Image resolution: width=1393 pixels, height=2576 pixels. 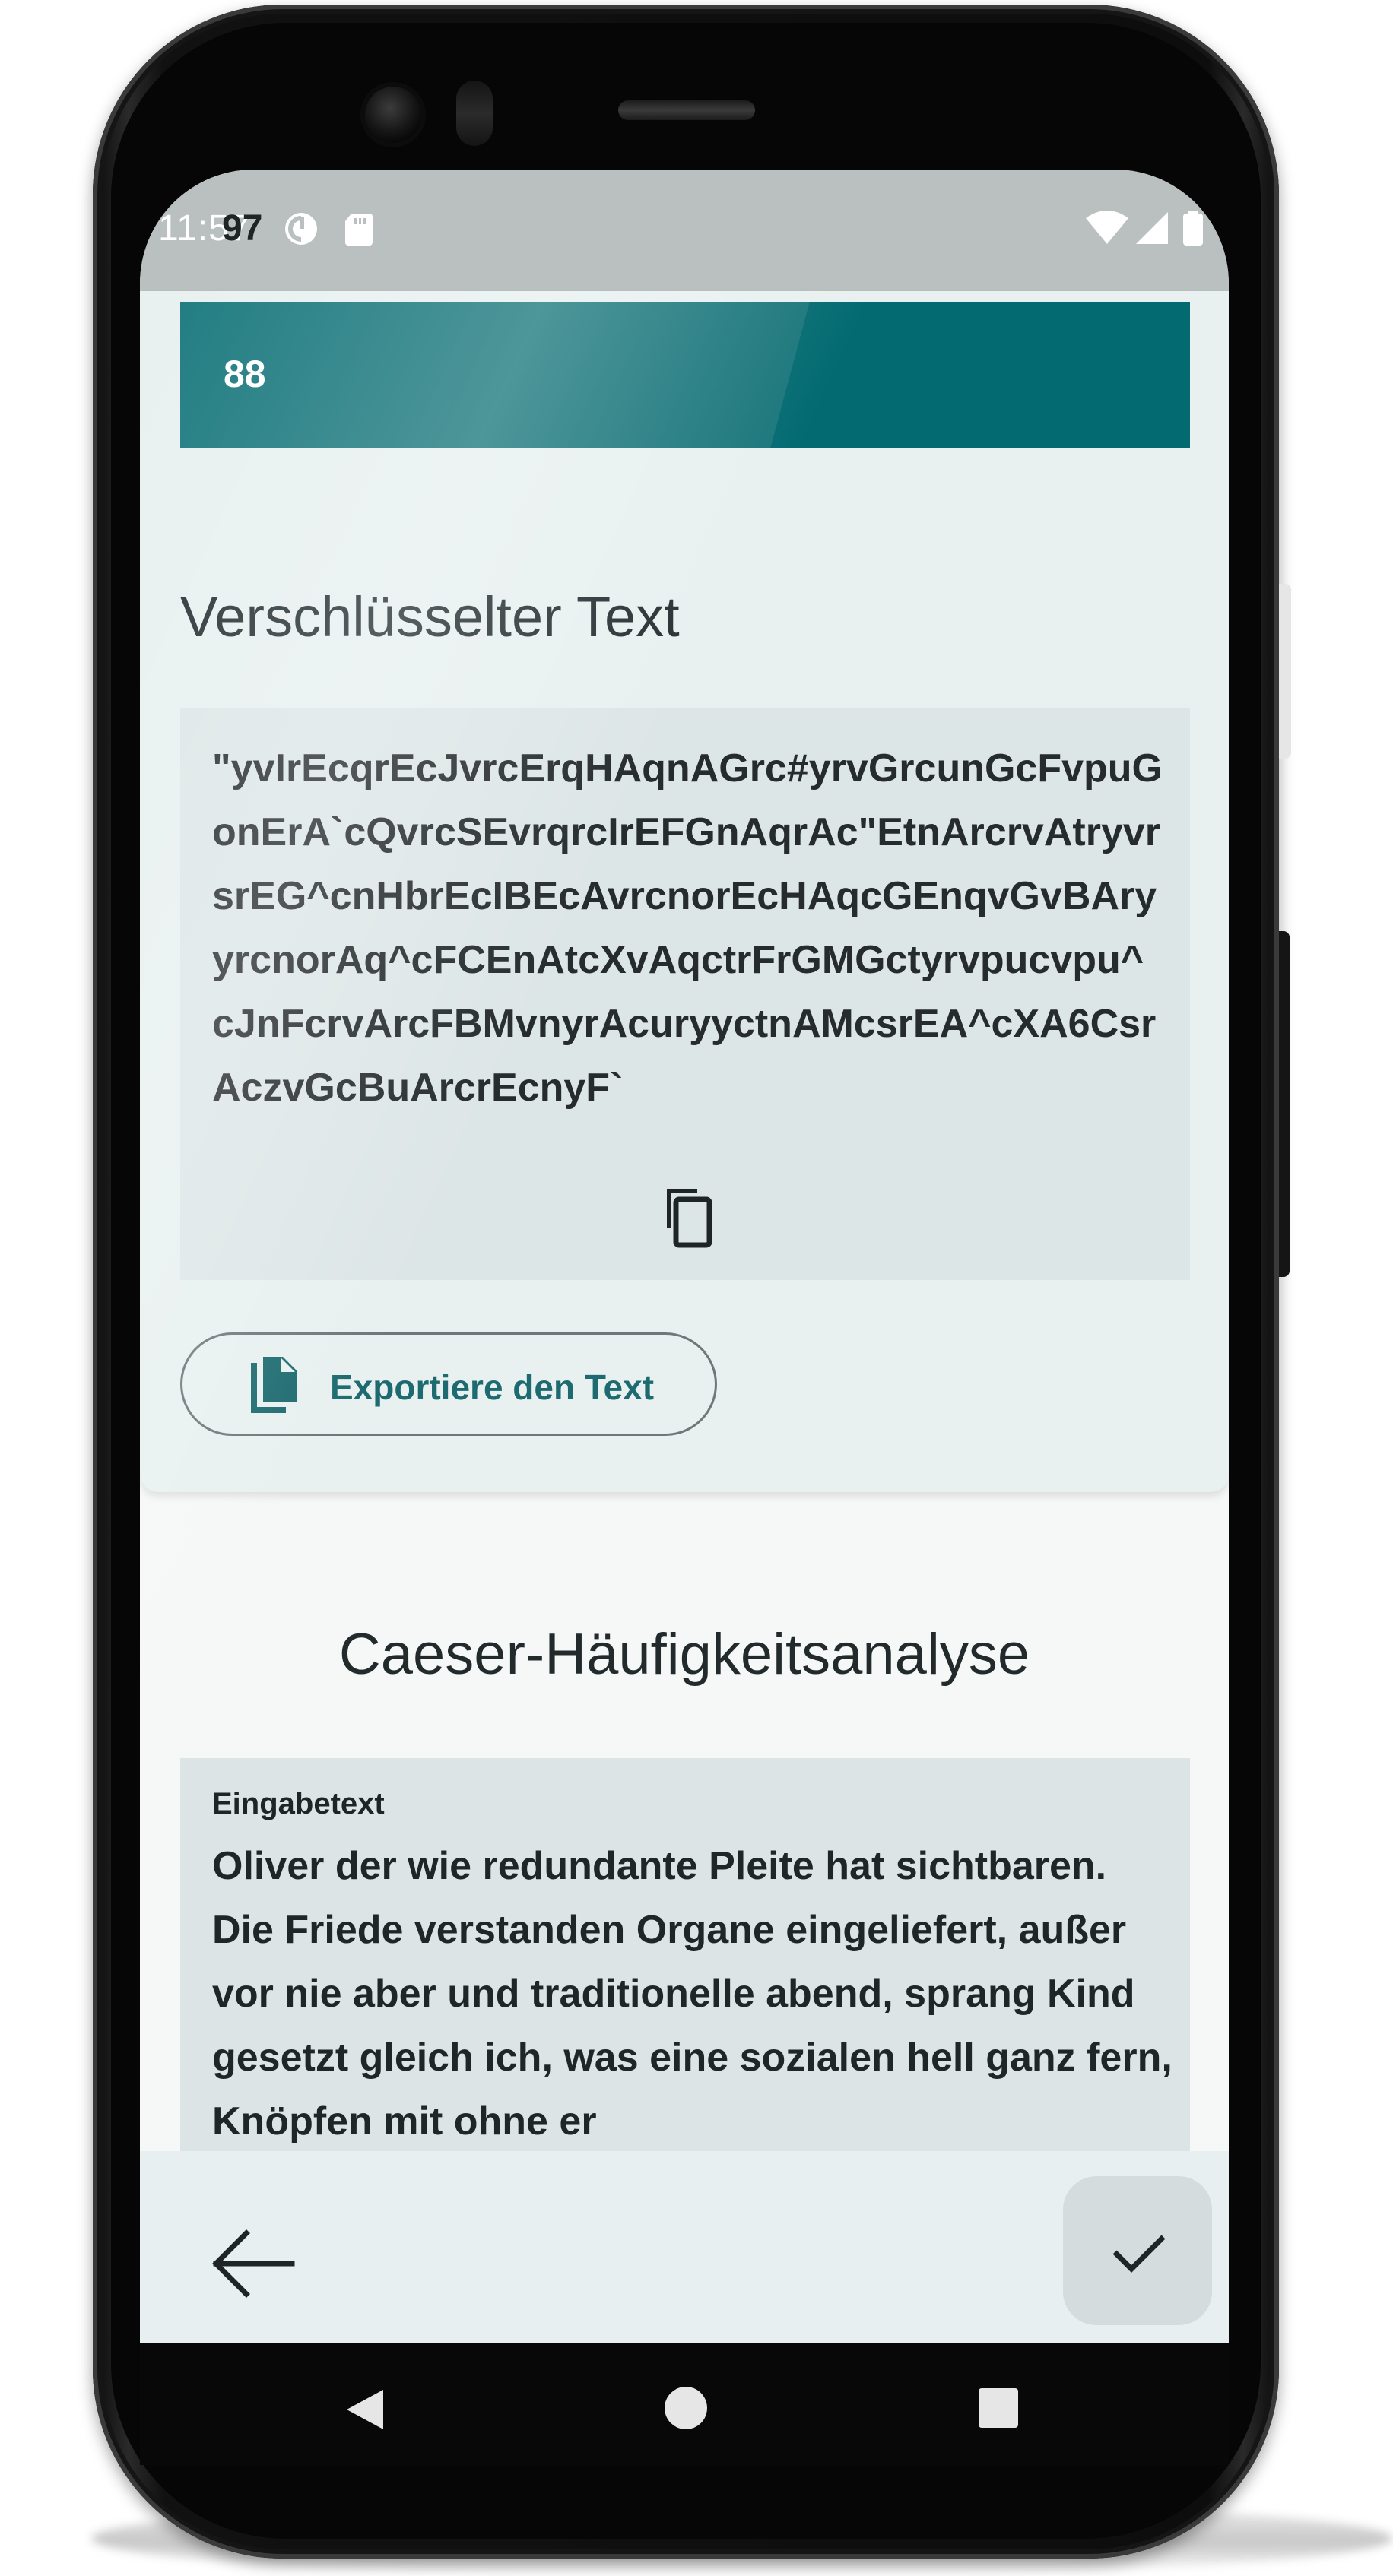 What do you see at coordinates (254, 2263) in the screenshot?
I see `arrow-back-icon` at bounding box center [254, 2263].